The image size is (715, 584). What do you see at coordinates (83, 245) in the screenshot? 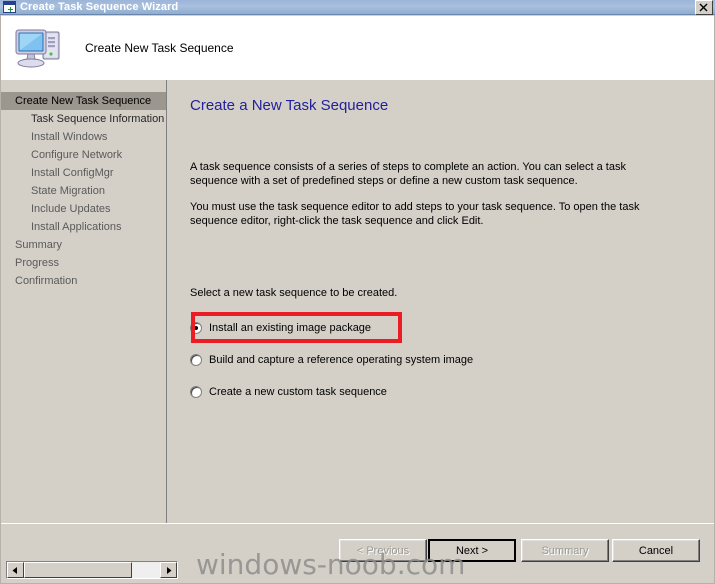
I see `sidebar-item-summary: Summary` at bounding box center [83, 245].